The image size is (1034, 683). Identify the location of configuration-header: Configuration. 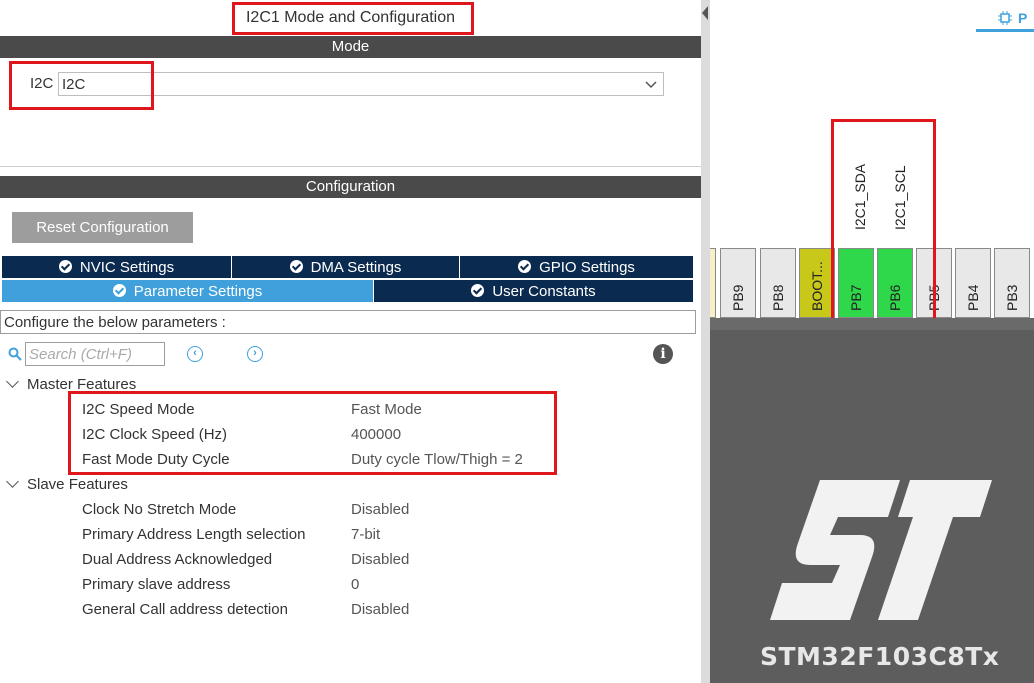
(350, 187).